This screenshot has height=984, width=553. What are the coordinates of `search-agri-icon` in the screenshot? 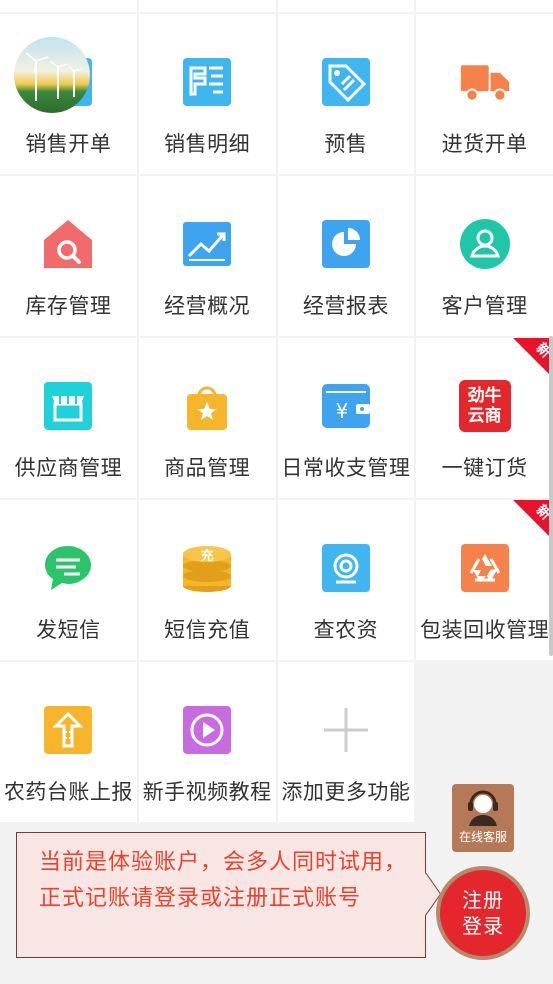 It's located at (346, 568).